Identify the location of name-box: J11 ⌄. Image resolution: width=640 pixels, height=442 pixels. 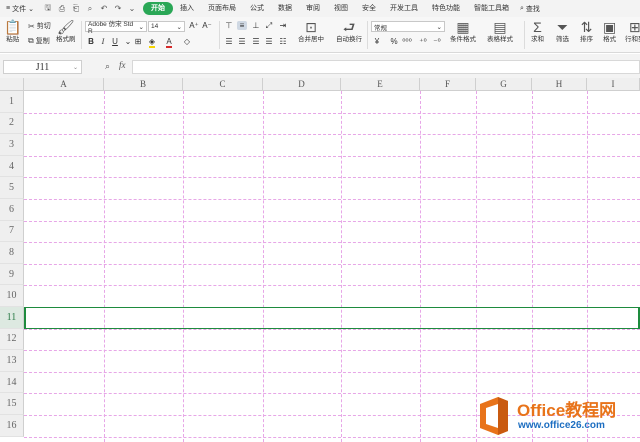
(42, 67).